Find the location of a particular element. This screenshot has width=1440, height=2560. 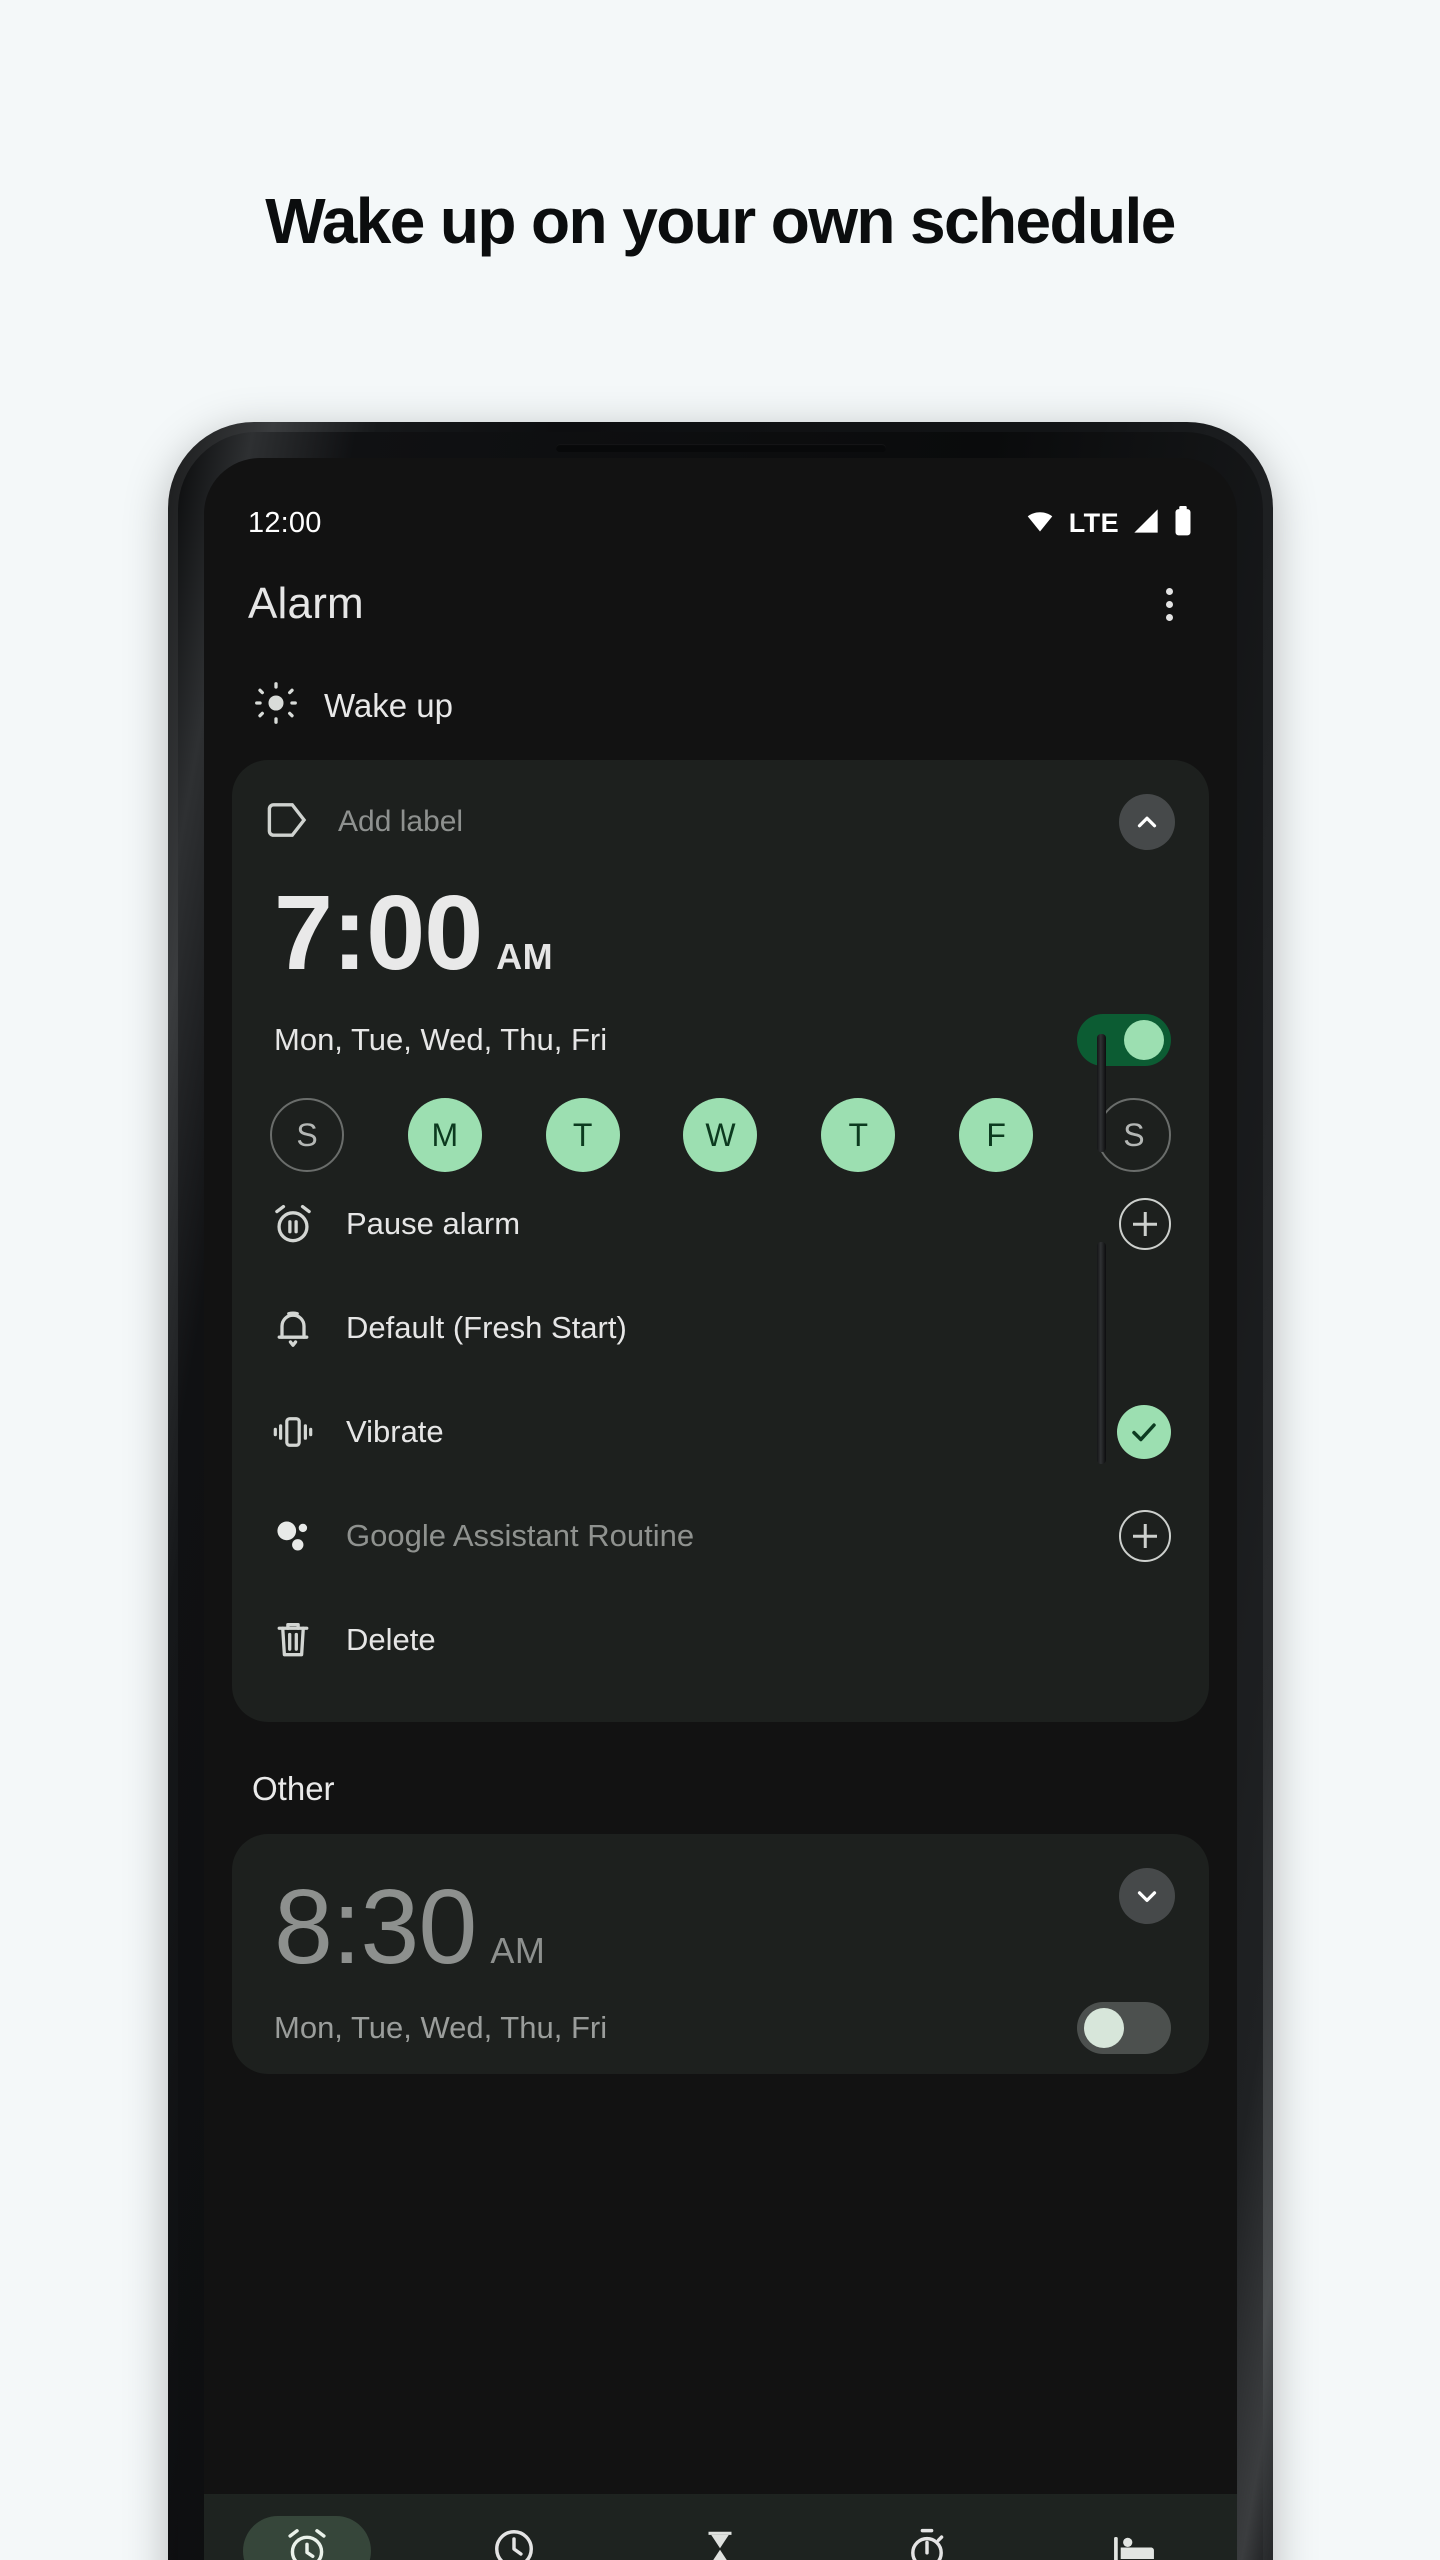

option-row-ringtone: Default (Fresh Start) is located at coordinates (720, 1328).